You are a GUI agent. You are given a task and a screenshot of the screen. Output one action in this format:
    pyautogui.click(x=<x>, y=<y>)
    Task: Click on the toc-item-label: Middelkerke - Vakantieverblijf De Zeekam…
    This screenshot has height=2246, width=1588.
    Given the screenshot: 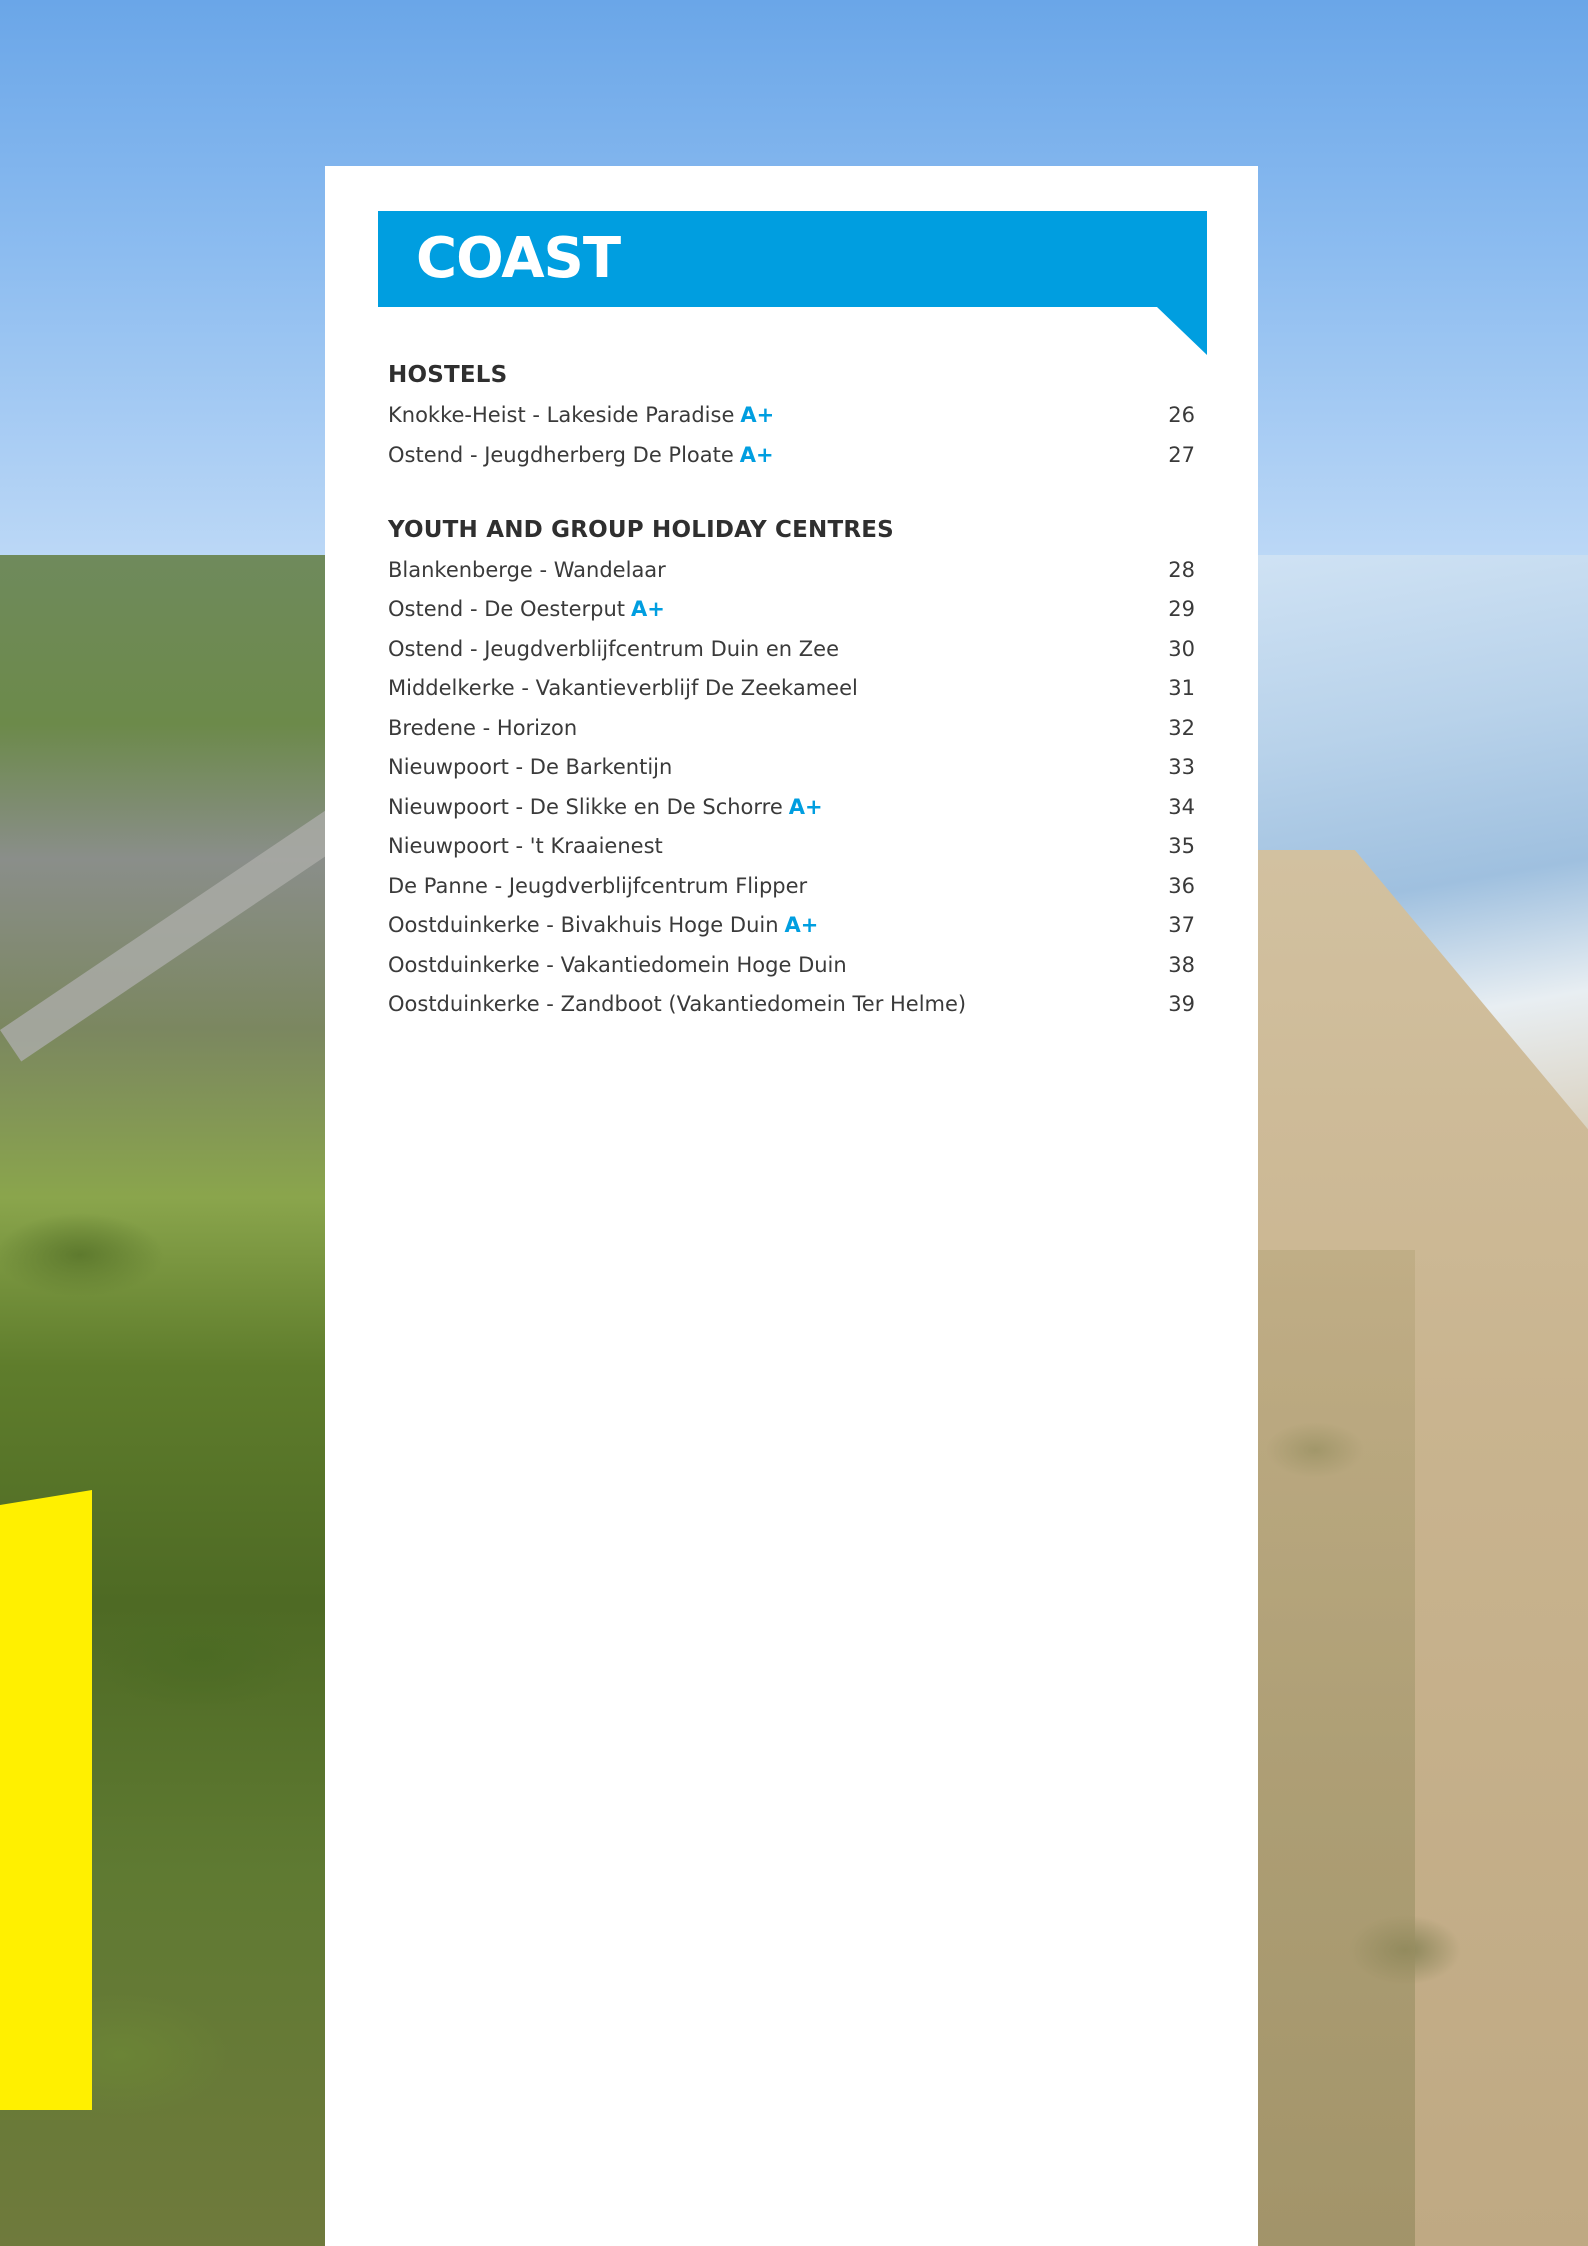 What is the action you would take?
    pyautogui.click(x=623, y=688)
    